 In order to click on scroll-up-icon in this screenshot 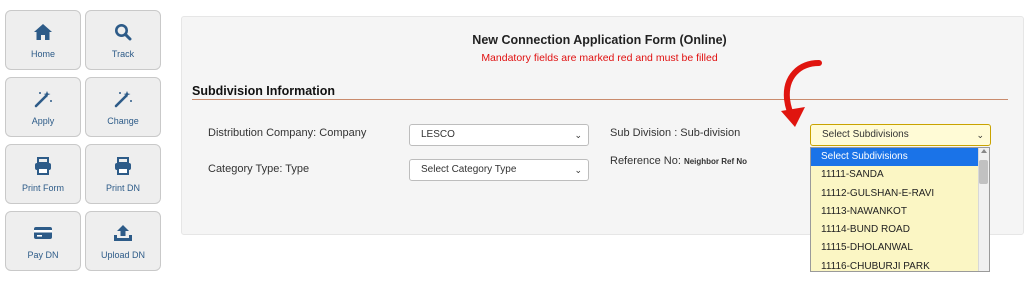, I will do `click(984, 151)`.